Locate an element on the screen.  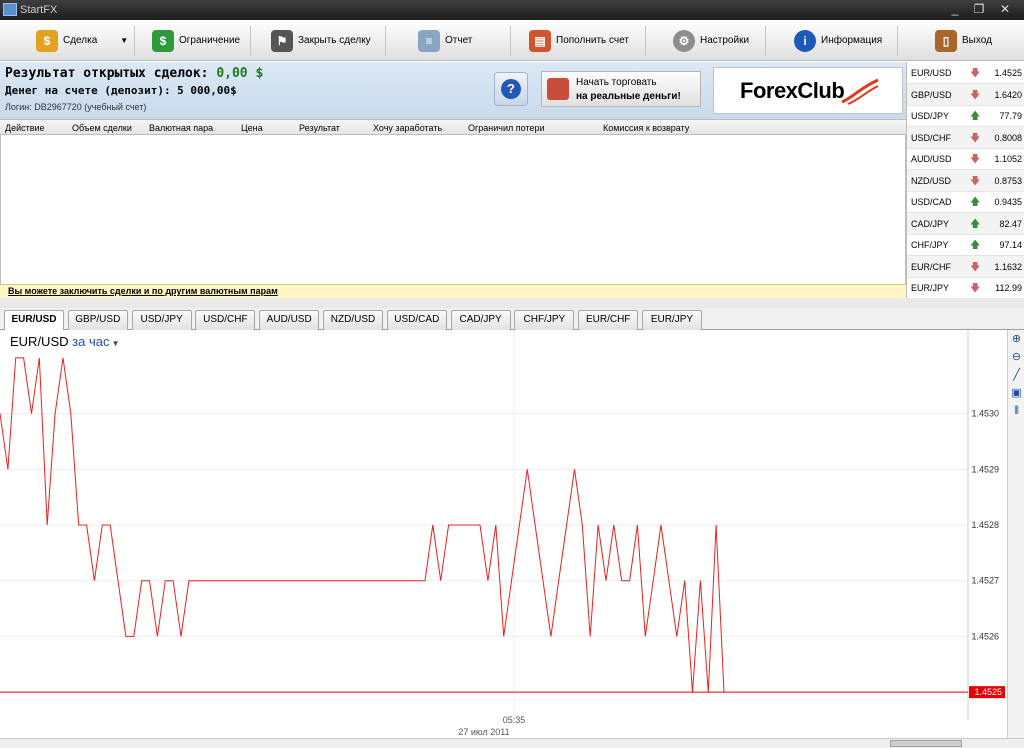
limit-label: Ограничение is located at coordinates (210, 40).